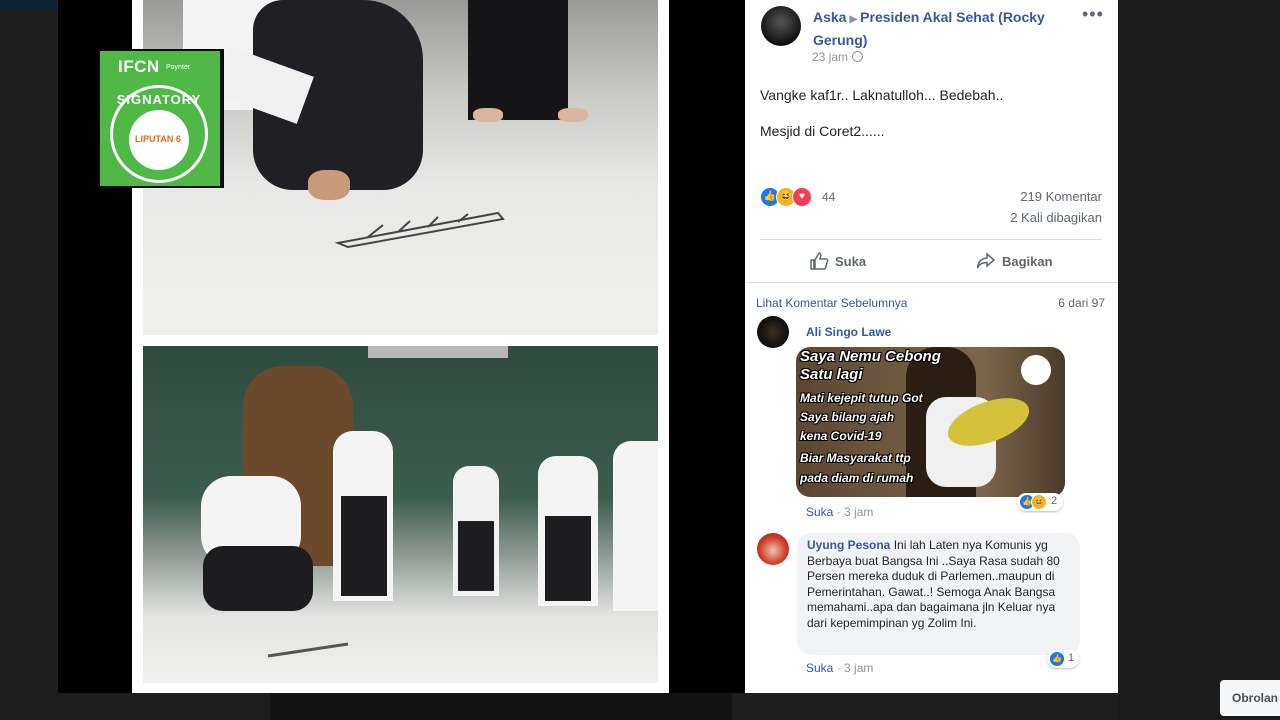 This screenshot has height=720, width=1280. Describe the element at coordinates (1056, 217) in the screenshot. I see `share-count: 2 Kali dibagikan` at that location.